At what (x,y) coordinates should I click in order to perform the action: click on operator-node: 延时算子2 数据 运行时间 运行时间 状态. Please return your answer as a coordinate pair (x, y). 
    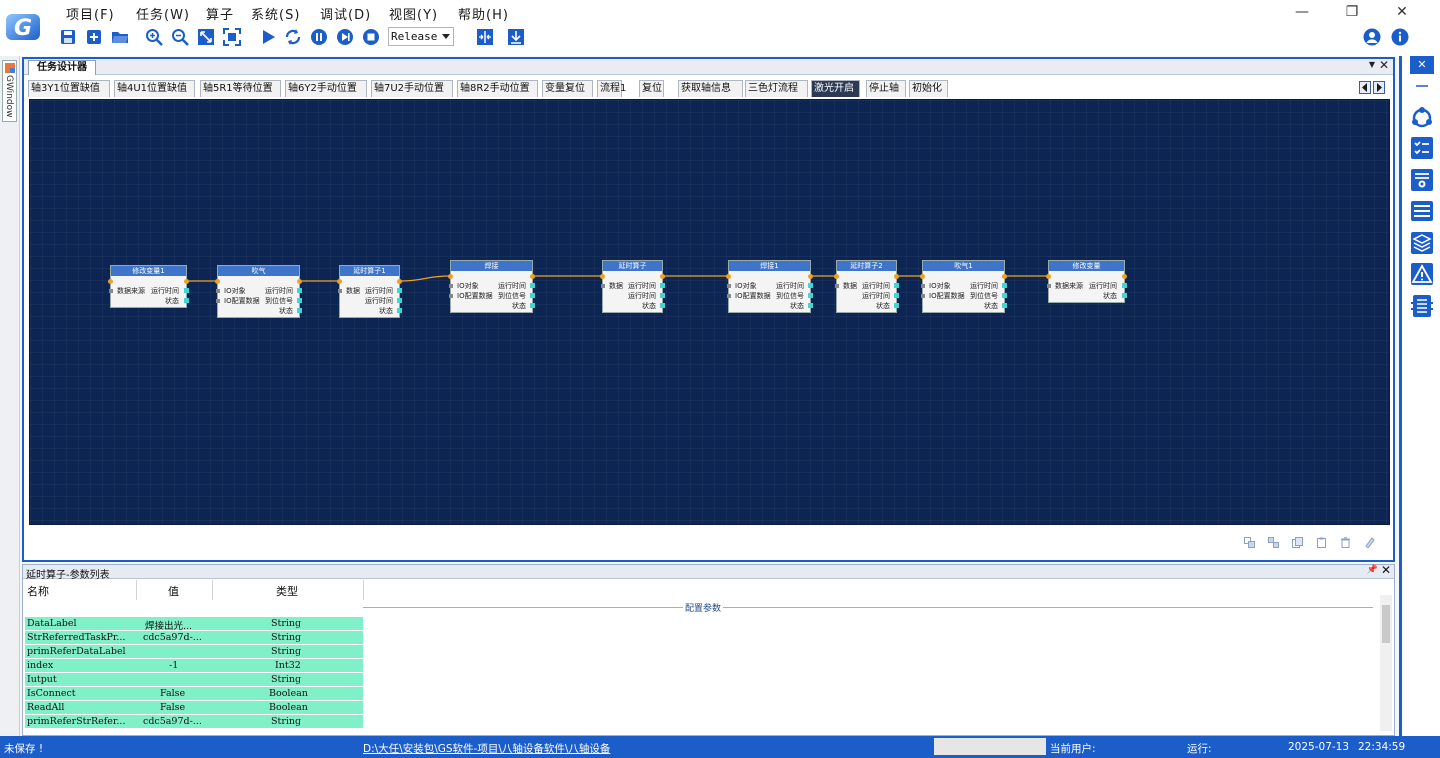
    Looking at the image, I should click on (866, 286).